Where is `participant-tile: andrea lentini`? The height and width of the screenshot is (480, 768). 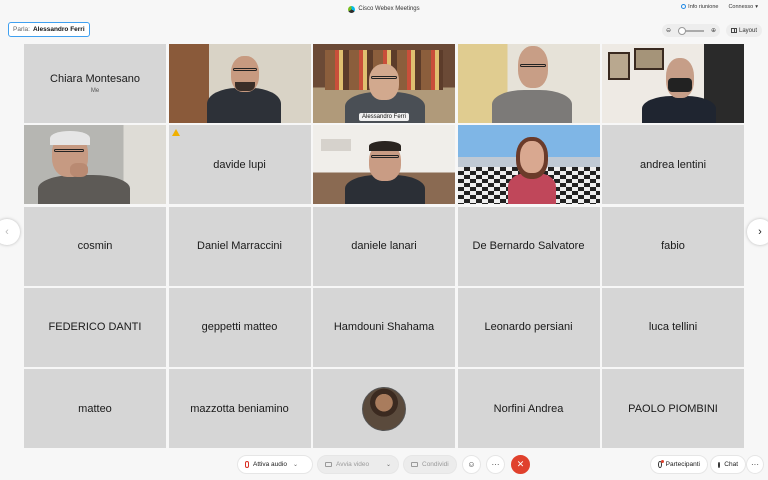
participant-tile: andrea lentini is located at coordinates (673, 165).